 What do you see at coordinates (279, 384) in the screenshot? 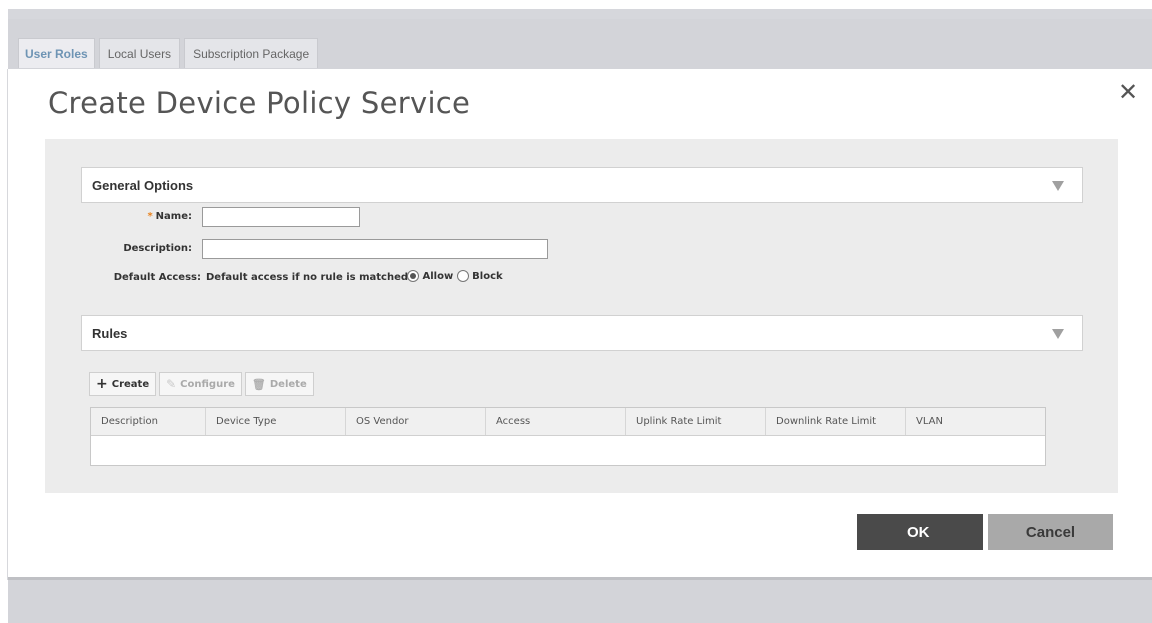
I see `delete-button: 🗑 Delete` at bounding box center [279, 384].